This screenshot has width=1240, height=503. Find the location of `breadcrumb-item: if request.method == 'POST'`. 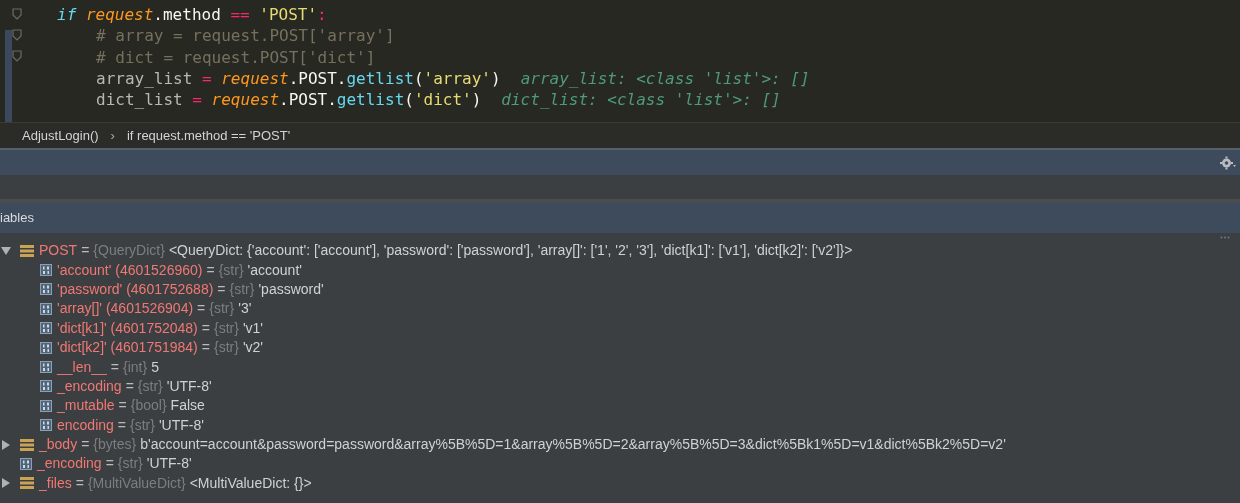

breadcrumb-item: if request.method == 'POST' is located at coordinates (208, 135).